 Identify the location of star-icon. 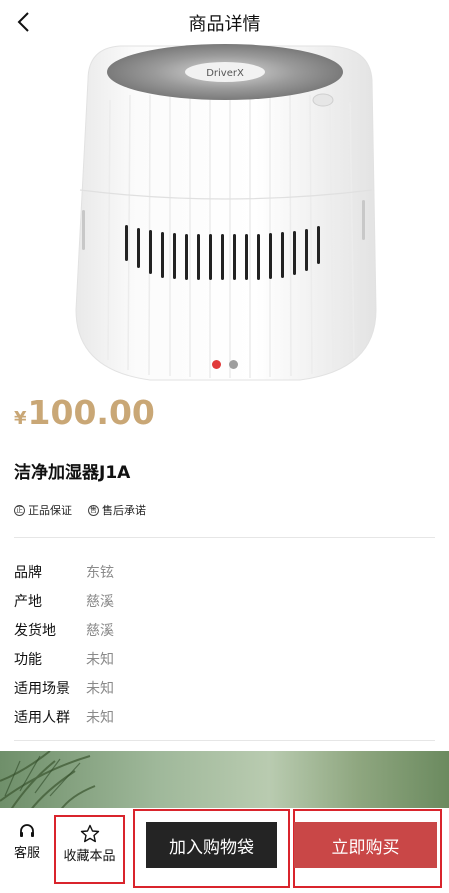
(89, 833).